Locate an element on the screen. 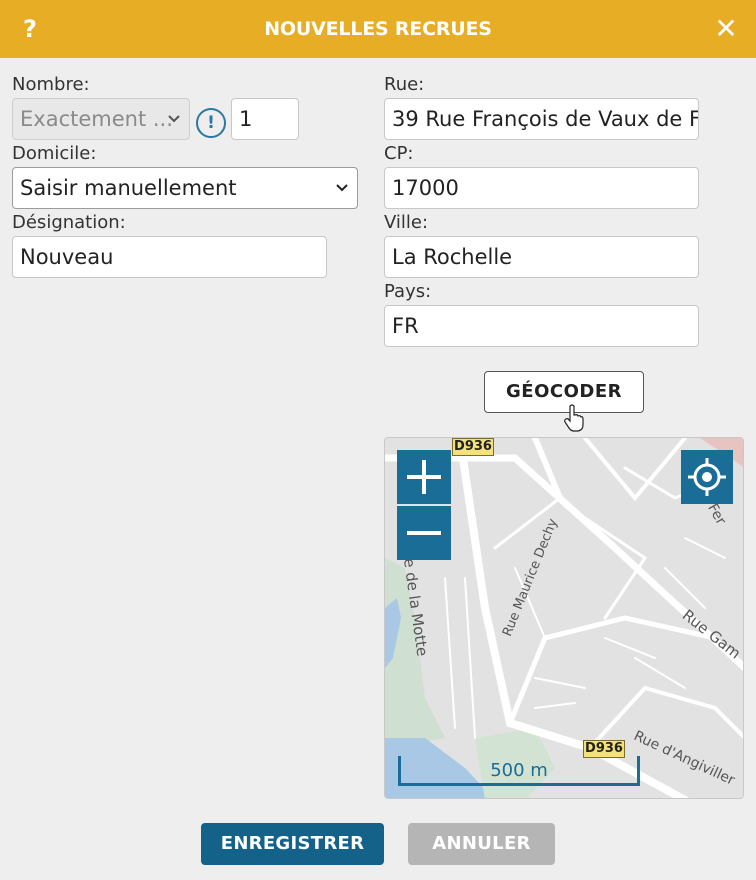 This screenshot has height=880, width=756. designation-input: Nouveau is located at coordinates (169, 257).